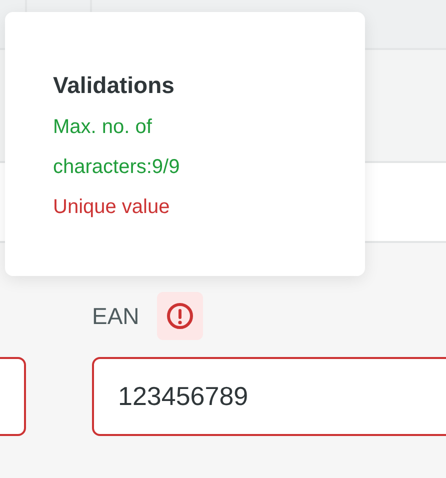  Describe the element at coordinates (114, 85) in the screenshot. I see `popover-title: Validations` at that location.